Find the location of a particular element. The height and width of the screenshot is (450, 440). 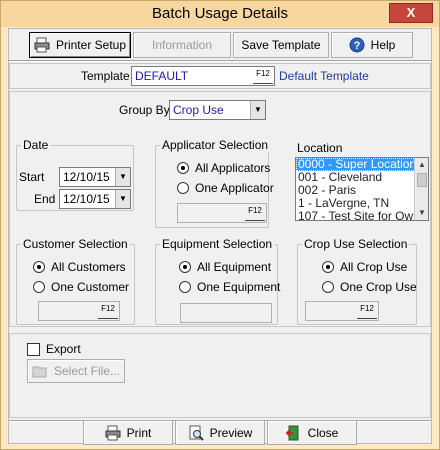

folder-icon is located at coordinates (40, 371).